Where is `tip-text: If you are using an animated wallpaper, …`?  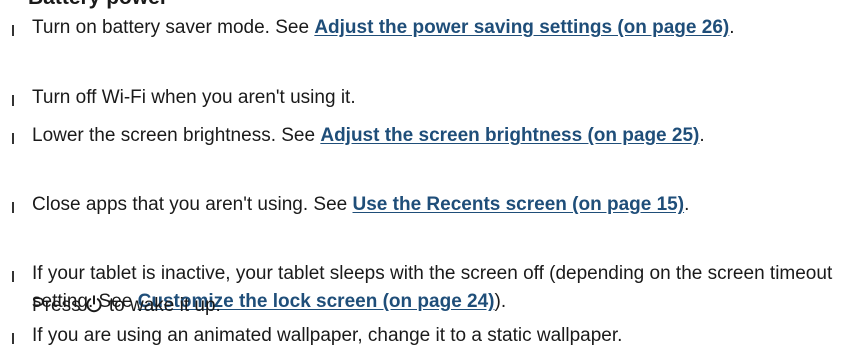 tip-text: If you are using an animated wallpaper, … is located at coordinates (327, 335).